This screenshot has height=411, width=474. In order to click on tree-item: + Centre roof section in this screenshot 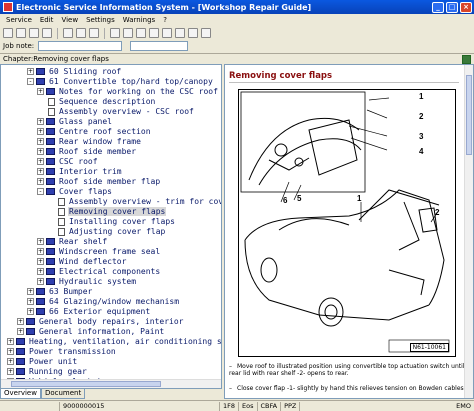, I will do `click(94, 132)`.